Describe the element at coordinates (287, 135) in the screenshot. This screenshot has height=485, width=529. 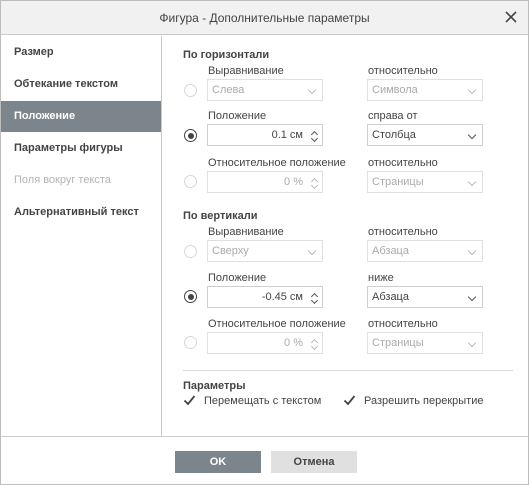
I see `horizontal-position-value: 0.1 см` at that location.